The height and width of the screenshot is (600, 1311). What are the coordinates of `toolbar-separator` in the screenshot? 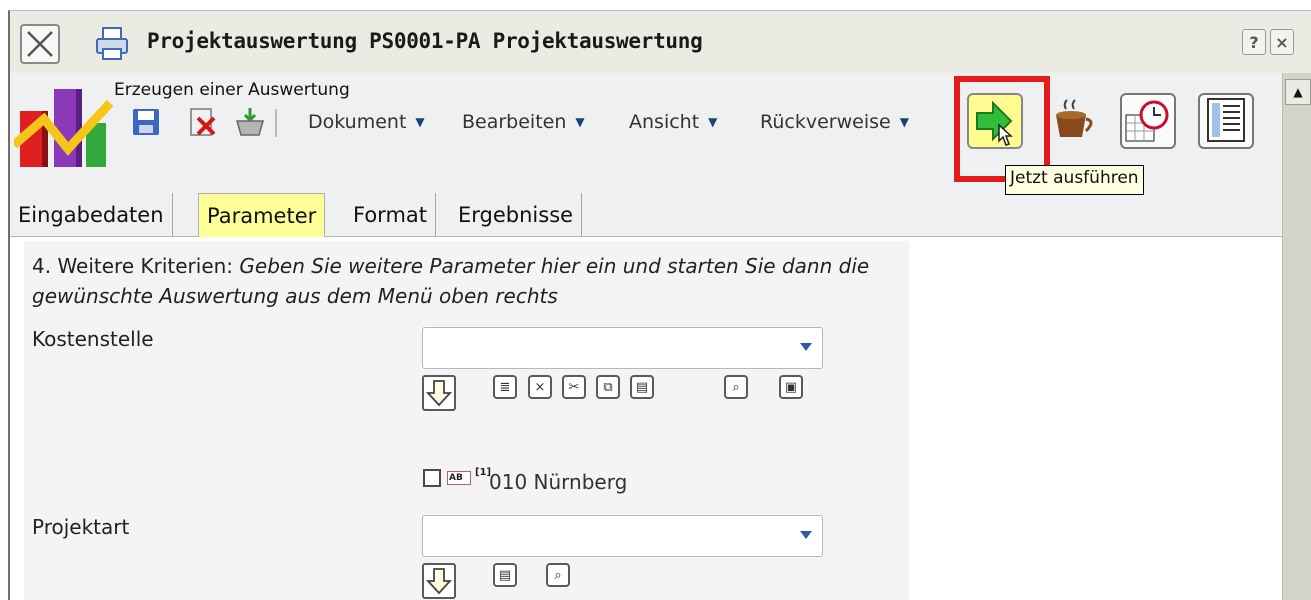 It's located at (276, 123).